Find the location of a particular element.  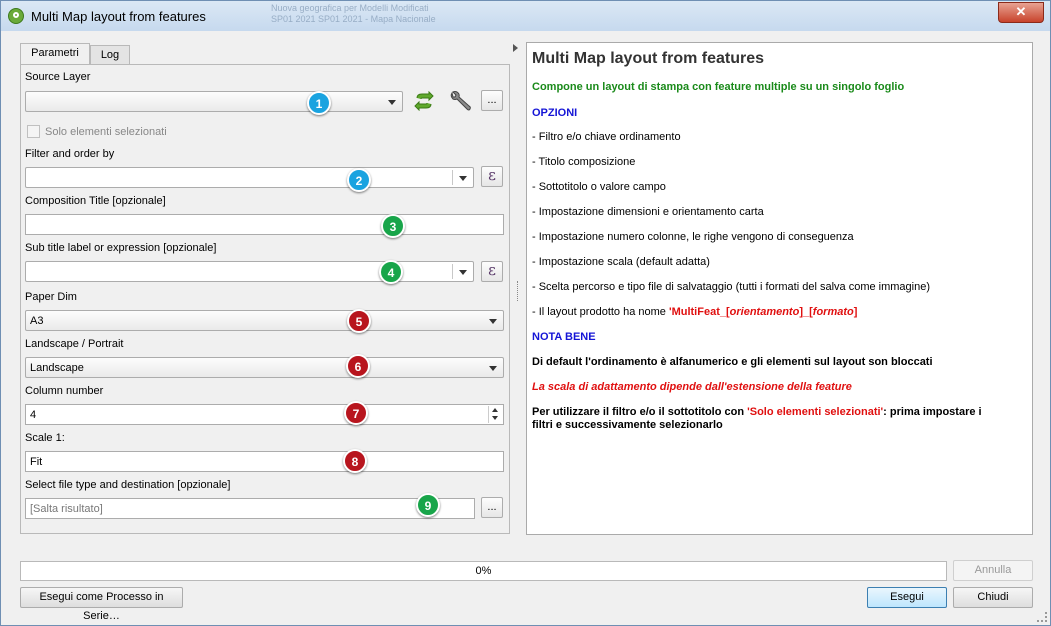

callout-badge-3: 3 is located at coordinates (393, 226).